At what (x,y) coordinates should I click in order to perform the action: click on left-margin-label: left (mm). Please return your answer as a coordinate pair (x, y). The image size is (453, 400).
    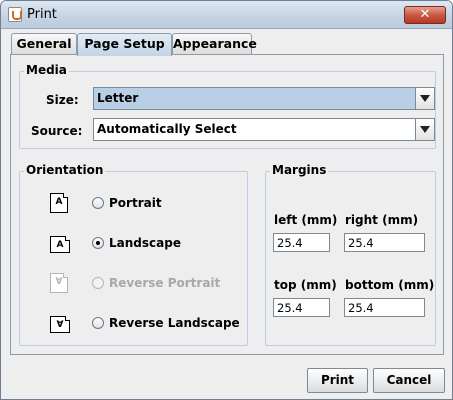
    Looking at the image, I should click on (306, 220).